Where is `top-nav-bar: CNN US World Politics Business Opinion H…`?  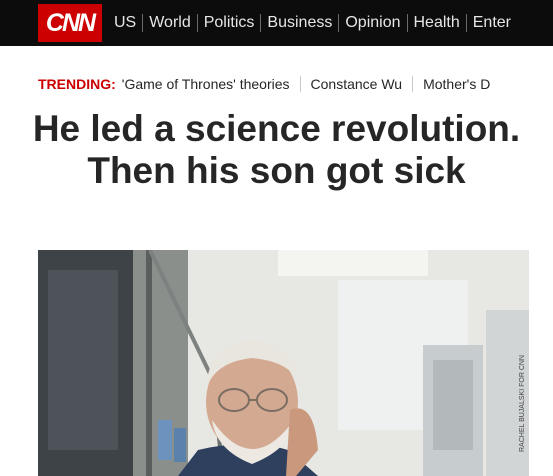 top-nav-bar: CNN US World Politics Business Opinion H… is located at coordinates (276, 23).